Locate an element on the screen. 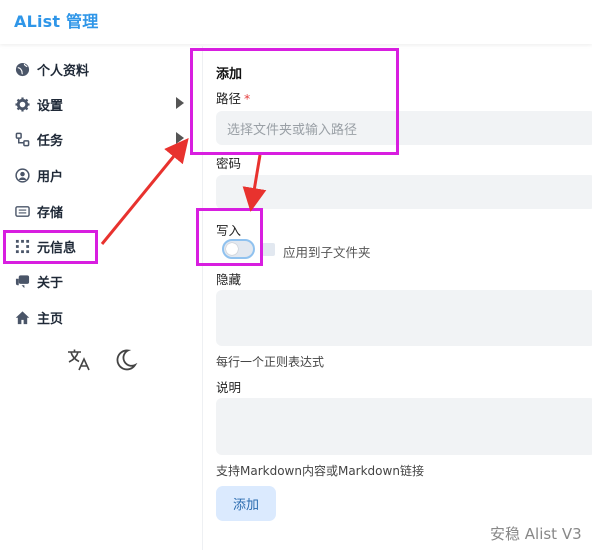 This screenshot has width=592, height=550. user-circle-icon is located at coordinates (22, 175).